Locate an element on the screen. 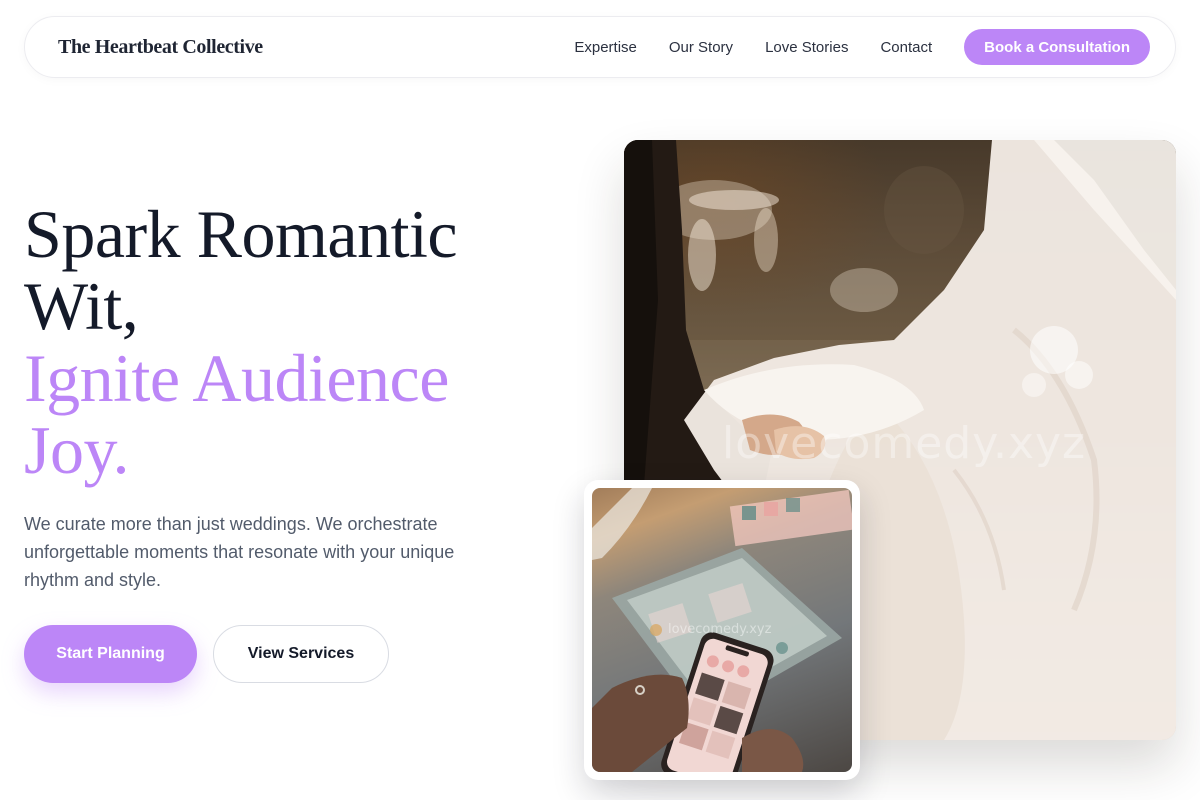  nav-link-contact: Contact is located at coordinates (906, 47).